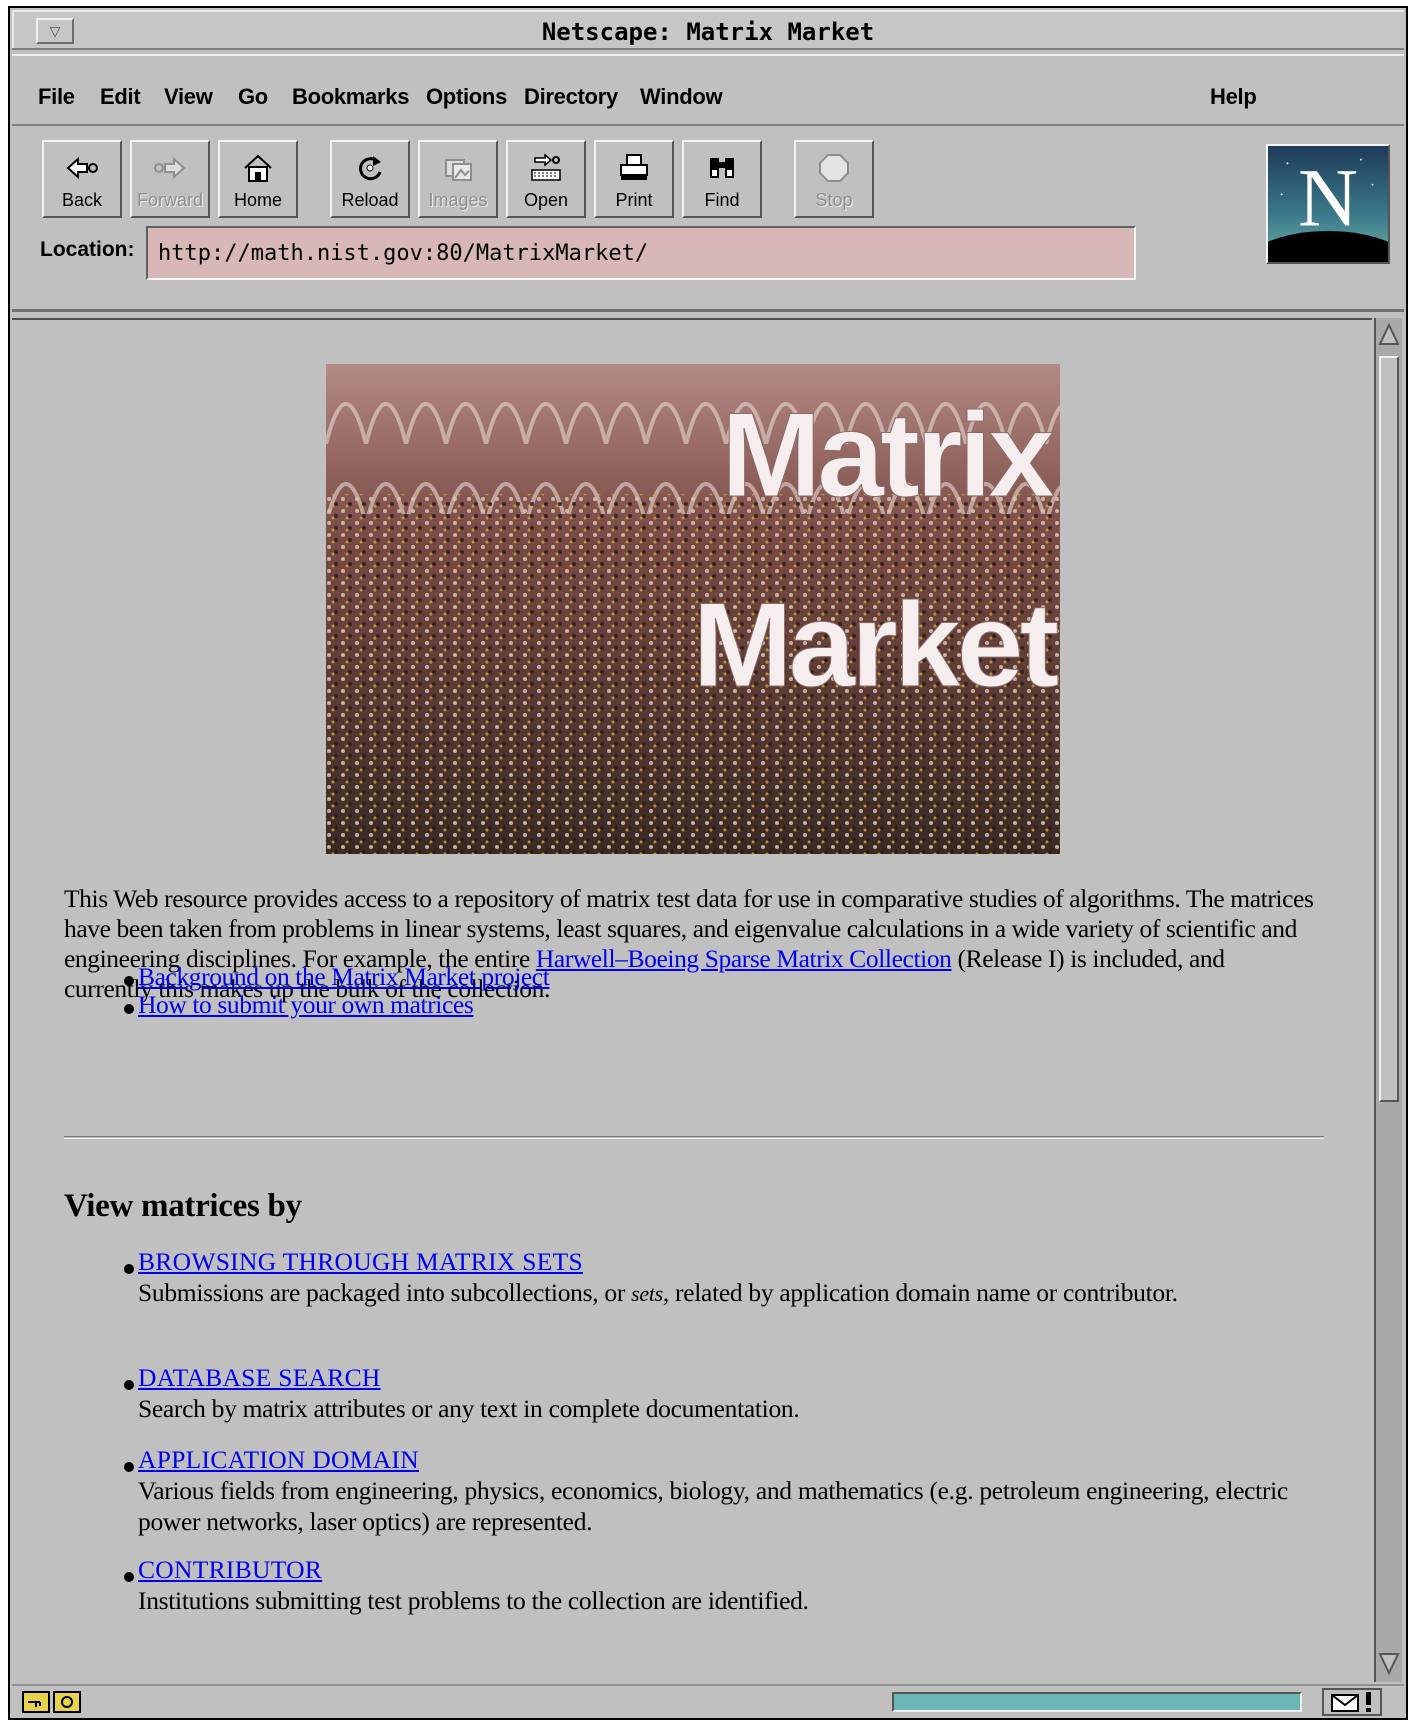 The height and width of the screenshot is (1726, 1414). I want to click on images-button: Images, so click(458, 179).